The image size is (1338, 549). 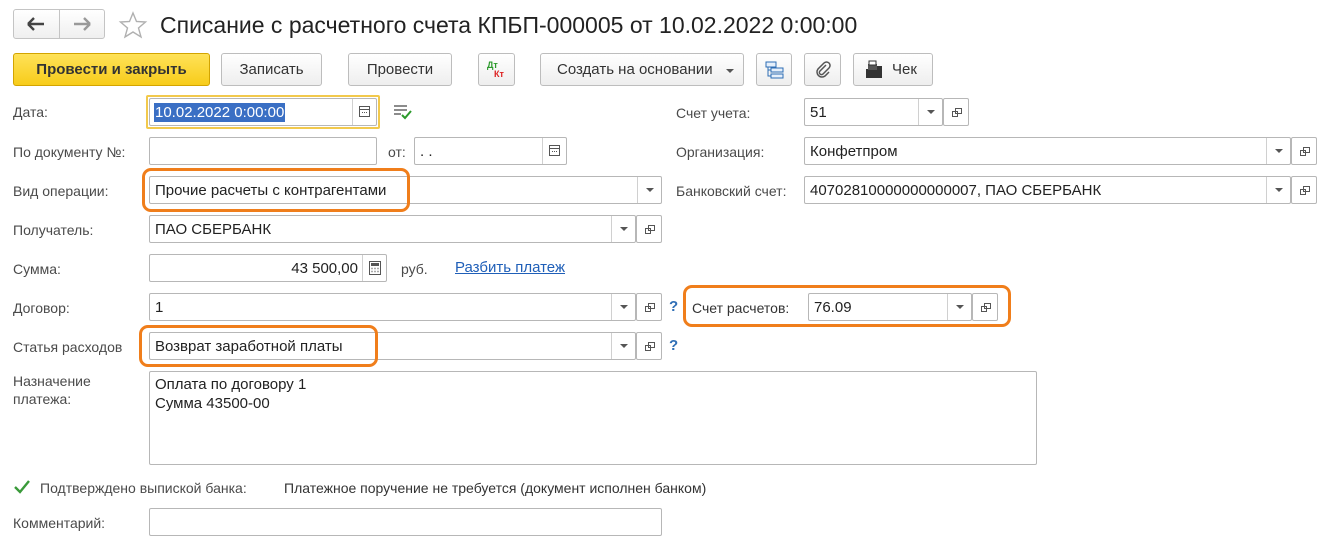 I want to click on post-and-close-button: Провести и закрыть, so click(x=111, y=69).